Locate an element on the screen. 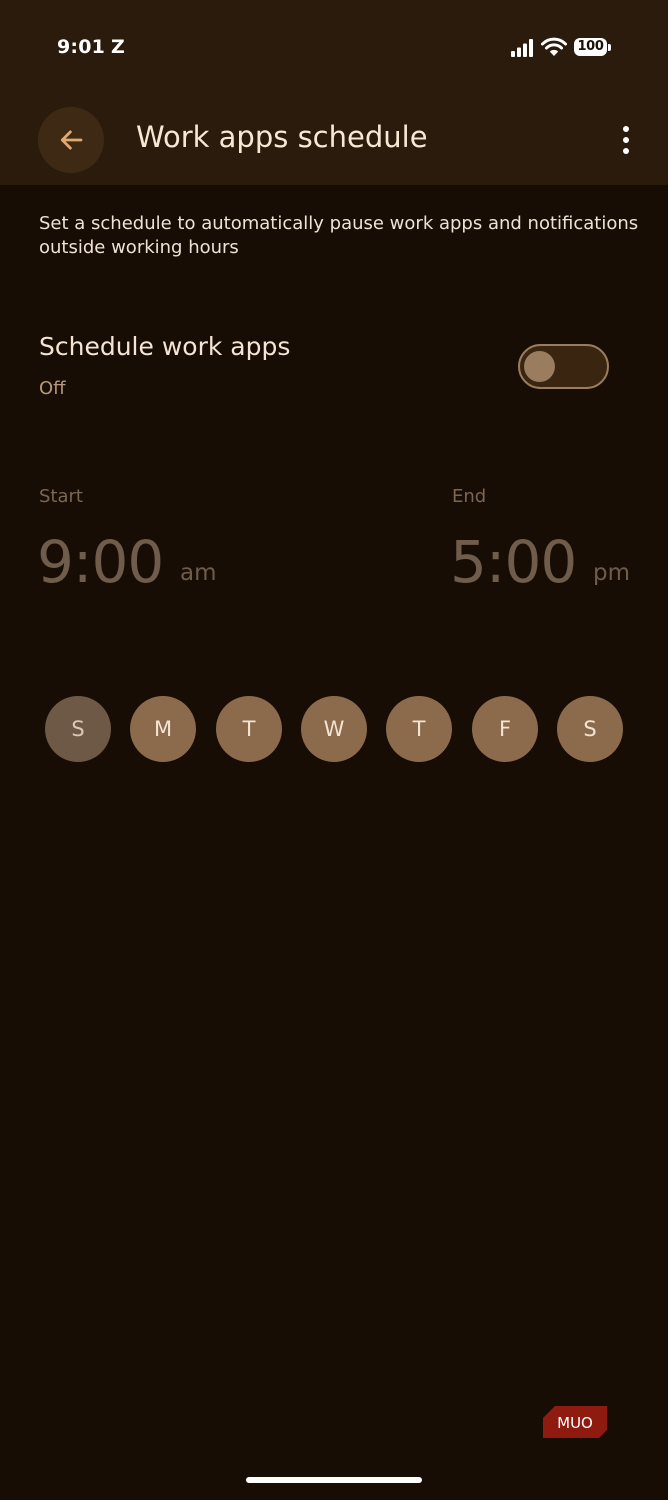 This screenshot has width=668, height=1500. toggle-knob is located at coordinates (539, 366).